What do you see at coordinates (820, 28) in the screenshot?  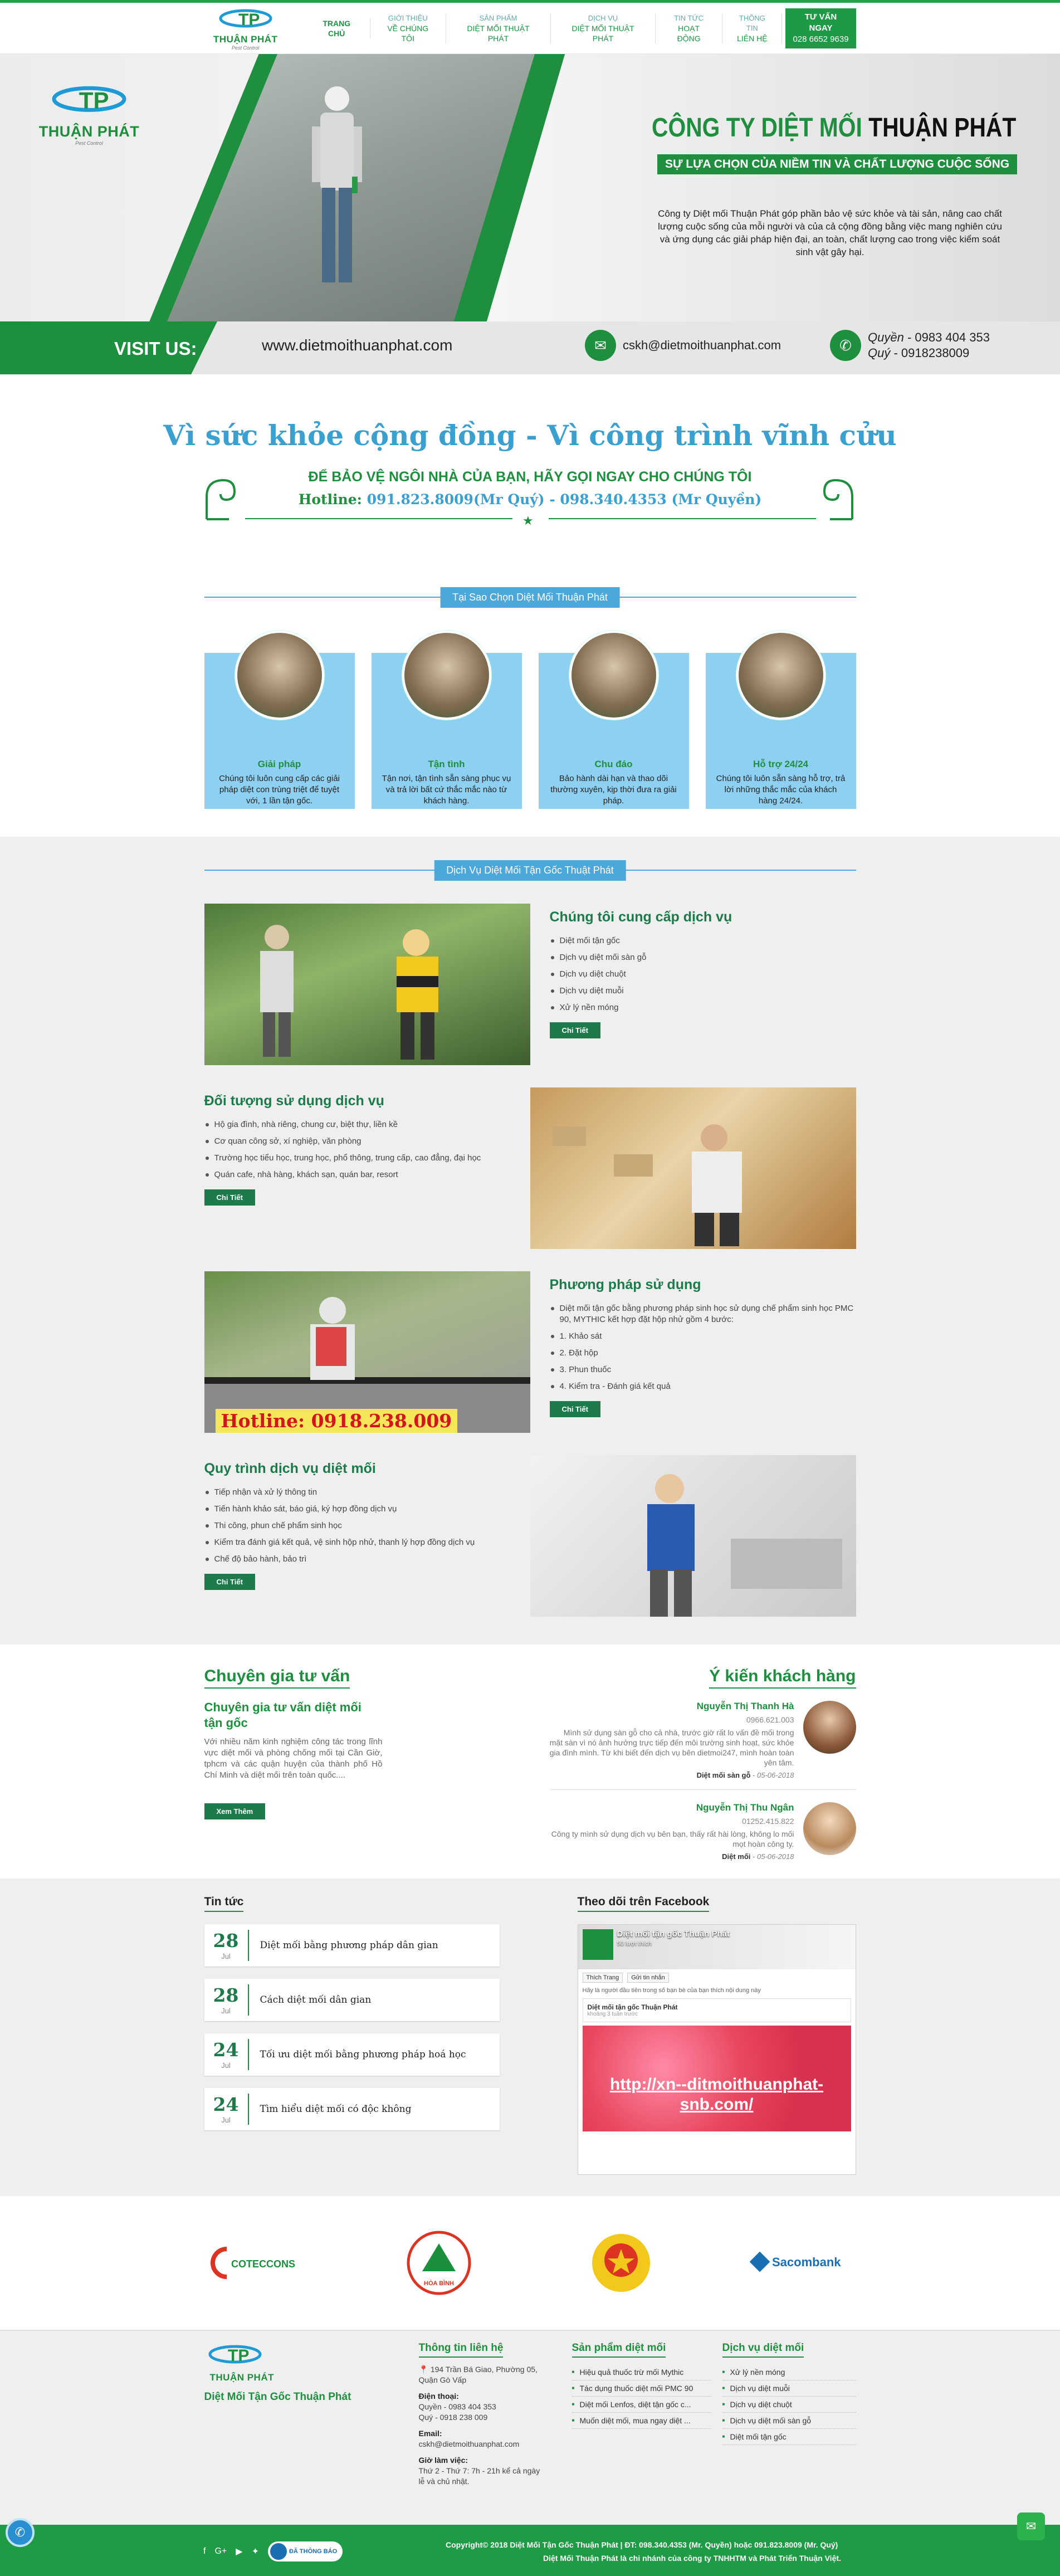 I see `consult-now-button: TƯ VẤN NGAY 028 6652 9639` at bounding box center [820, 28].